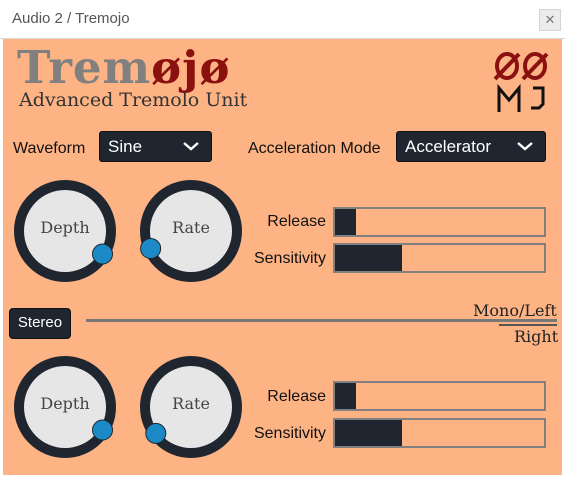 This screenshot has width=565, height=477. Describe the element at coordinates (133, 100) in the screenshot. I see `brand-subtitle: Advanced Tremolo Unit` at that location.